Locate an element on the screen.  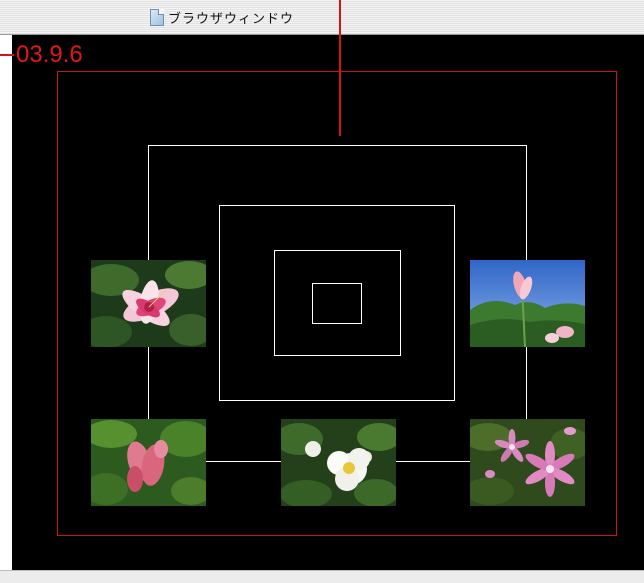
window-title: ブラウザウィンドウ is located at coordinates (231, 19).